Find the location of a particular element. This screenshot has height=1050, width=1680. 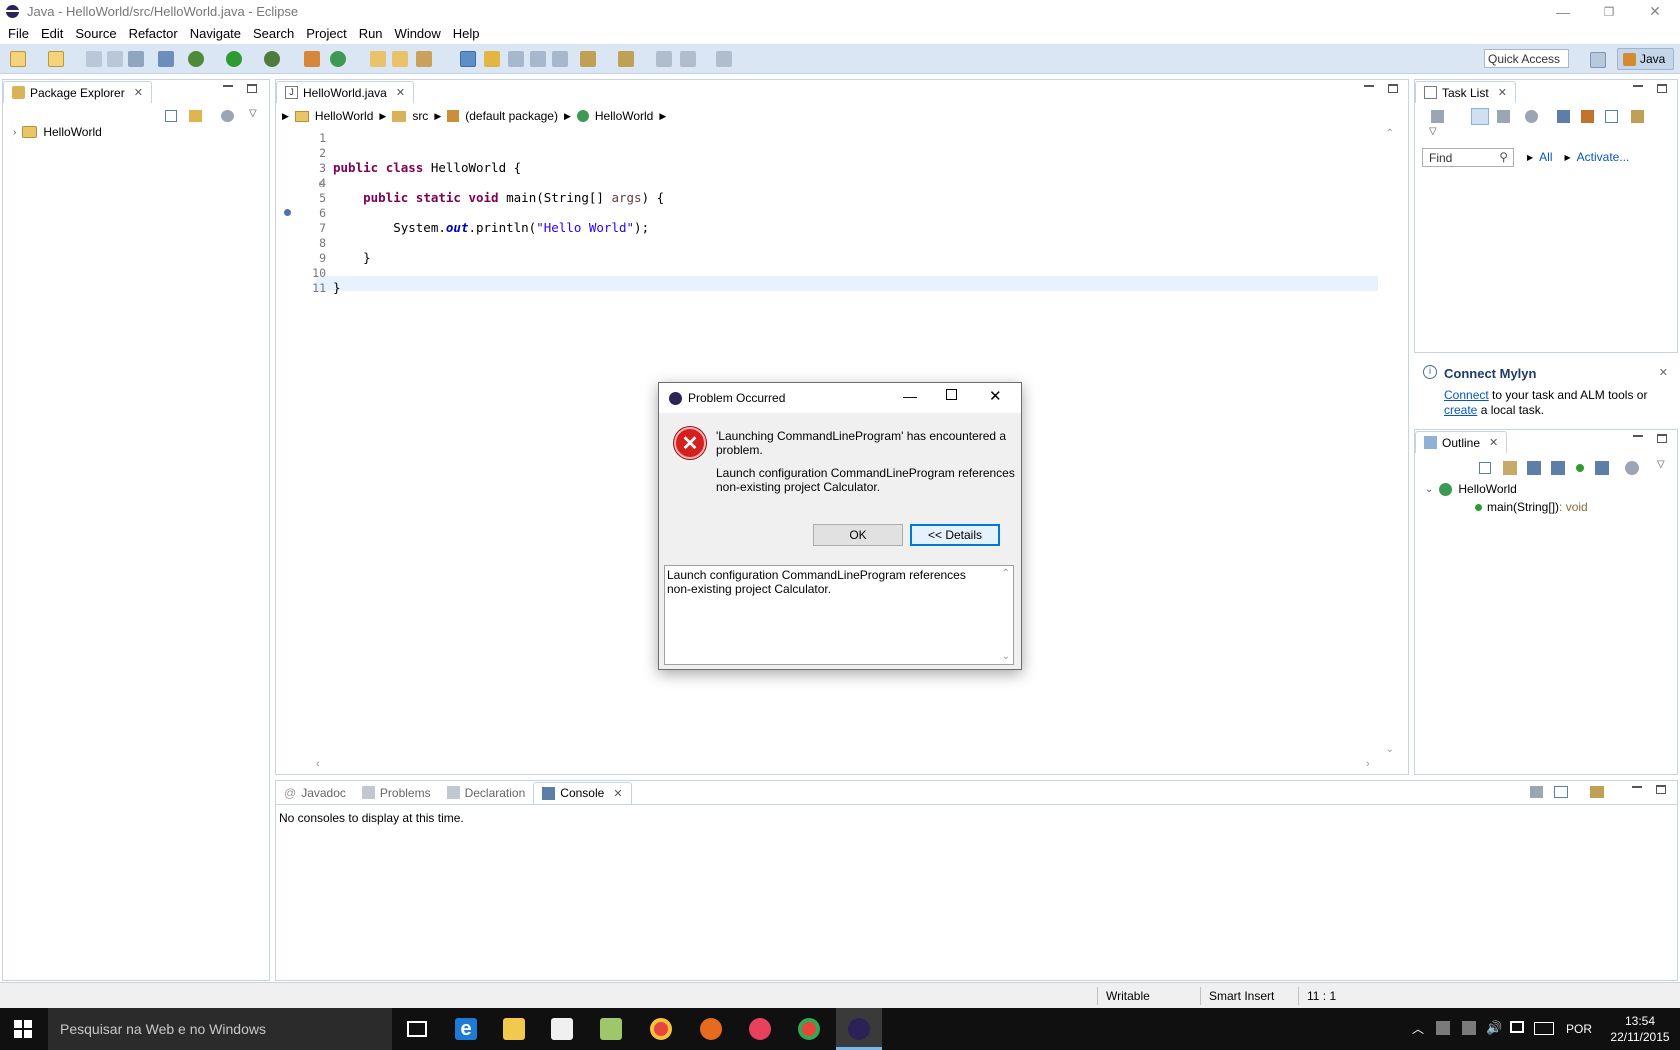

windows-start-icon is located at coordinates (23, 1029).